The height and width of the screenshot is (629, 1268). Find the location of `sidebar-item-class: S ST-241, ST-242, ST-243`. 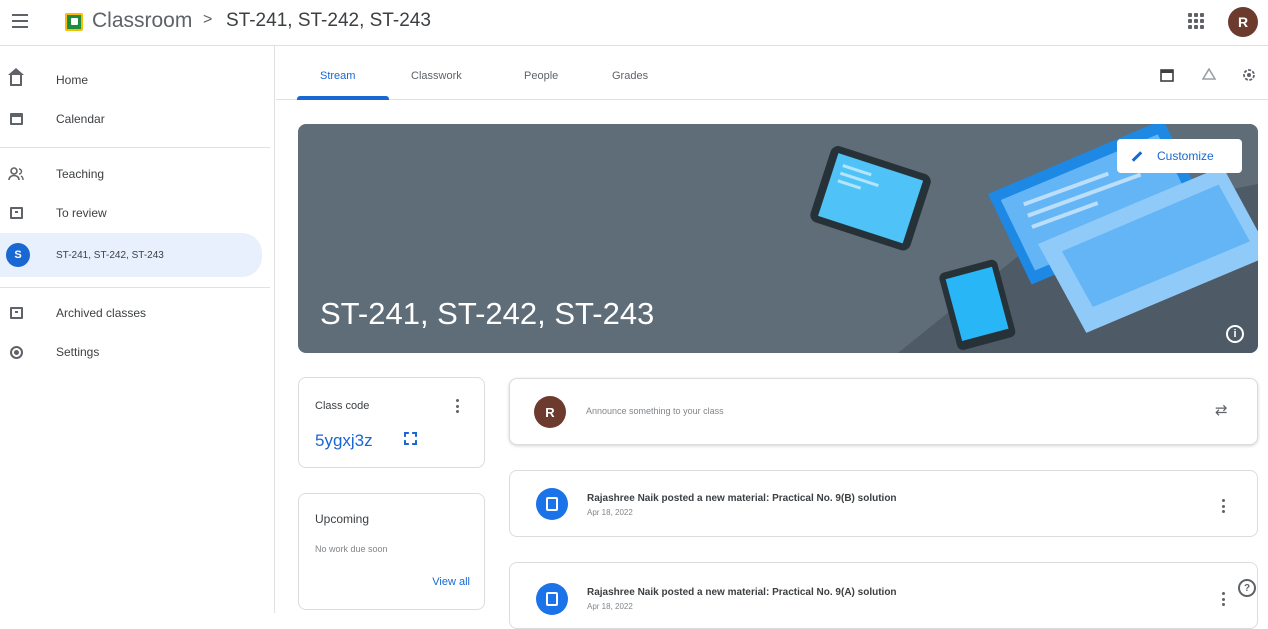

sidebar-item-class: S ST-241, ST-242, ST-243 is located at coordinates (131, 255).